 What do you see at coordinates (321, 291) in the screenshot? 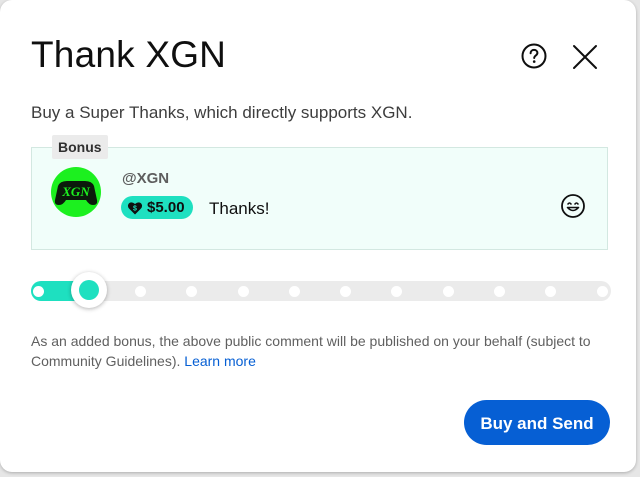
I see `amount-slider` at bounding box center [321, 291].